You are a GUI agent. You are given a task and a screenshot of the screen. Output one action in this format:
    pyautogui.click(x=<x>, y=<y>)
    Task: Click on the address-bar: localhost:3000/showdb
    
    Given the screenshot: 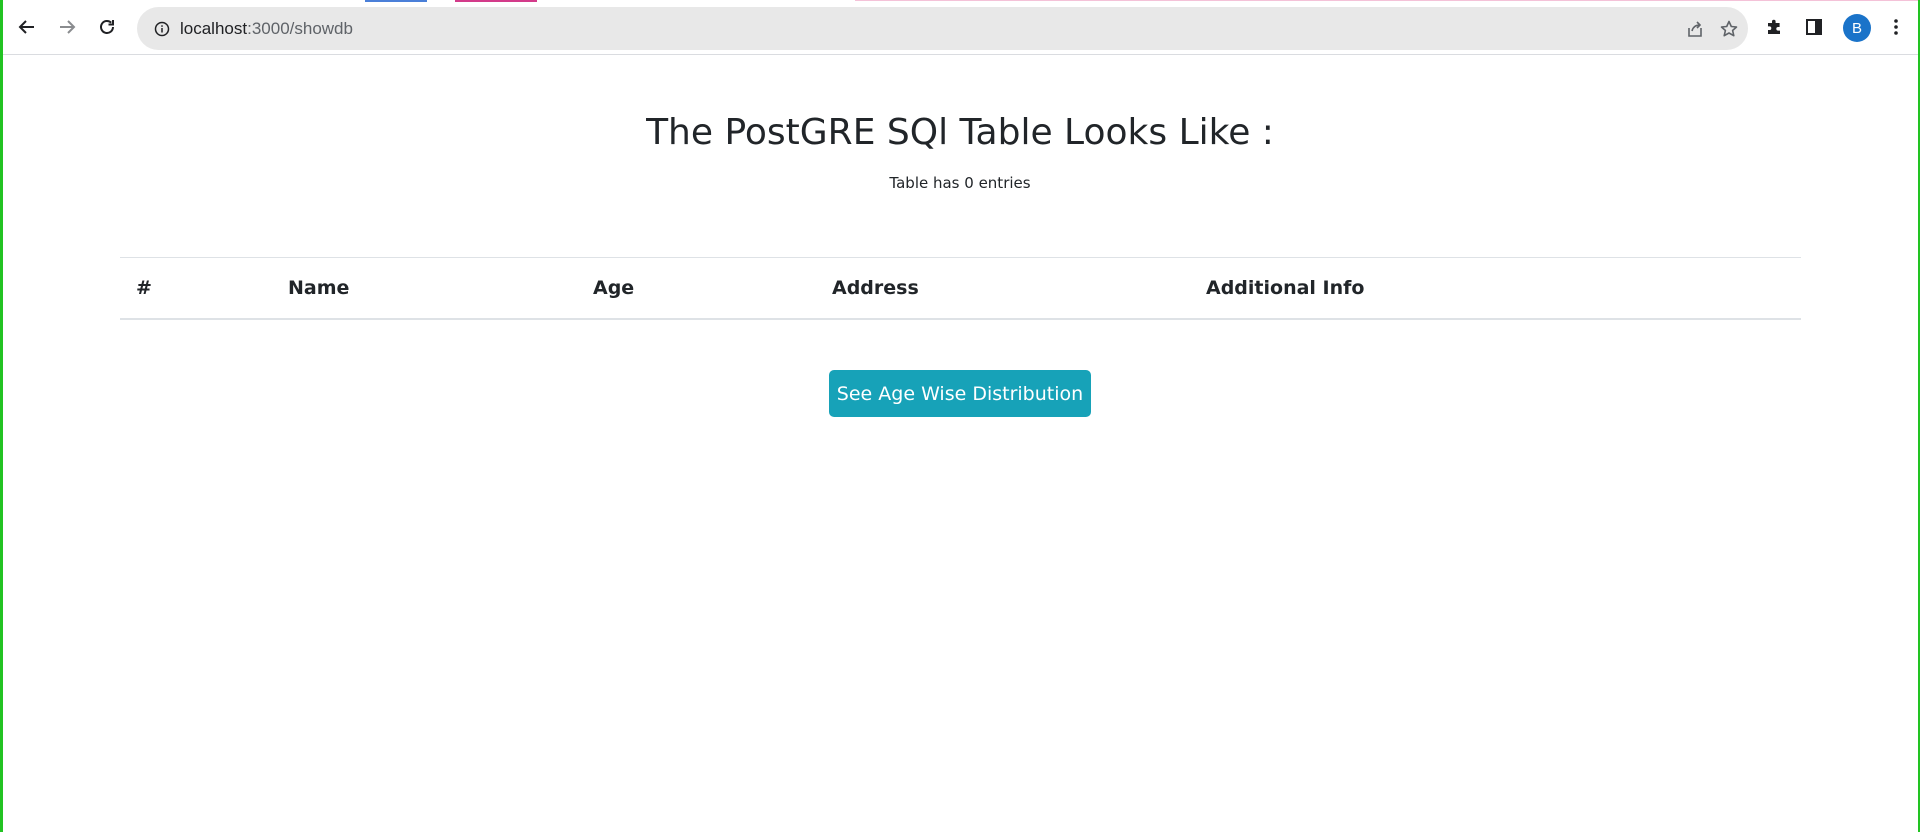 What is the action you would take?
    pyautogui.click(x=942, y=28)
    